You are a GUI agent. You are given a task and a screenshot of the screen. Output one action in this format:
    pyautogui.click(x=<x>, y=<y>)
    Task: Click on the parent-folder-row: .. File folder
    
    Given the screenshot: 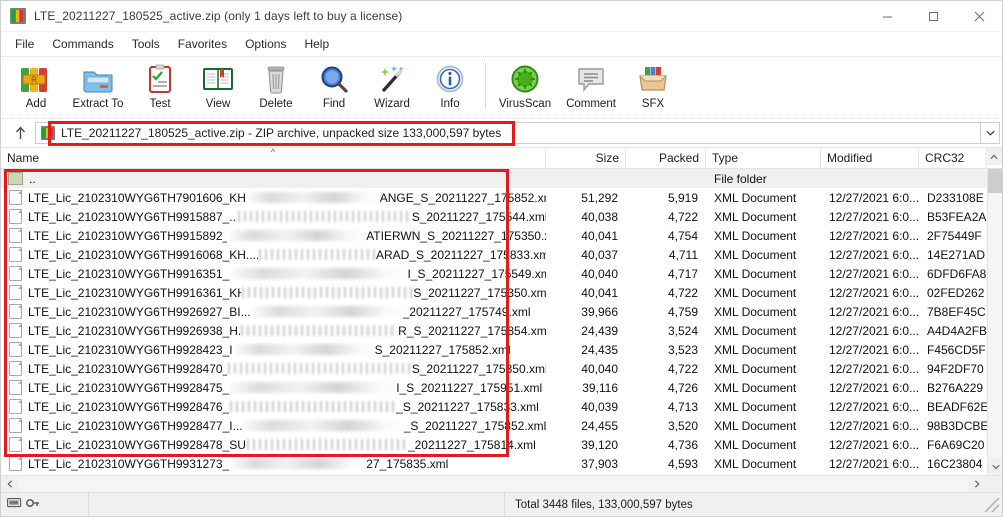 What is the action you would take?
    pyautogui.click(x=494, y=178)
    